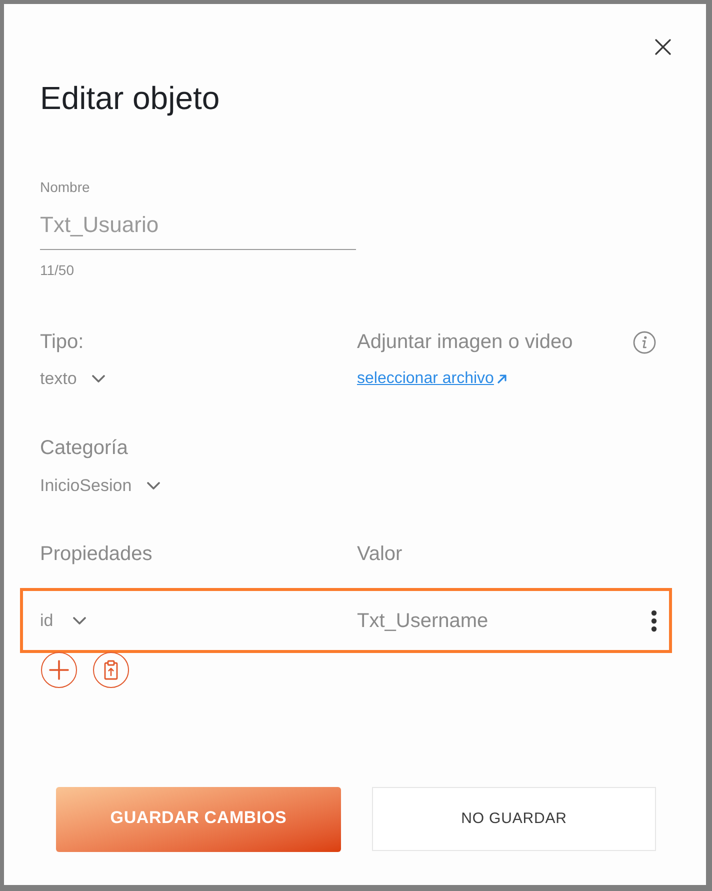 The height and width of the screenshot is (891, 712). I want to click on more-options-icon, so click(654, 621).